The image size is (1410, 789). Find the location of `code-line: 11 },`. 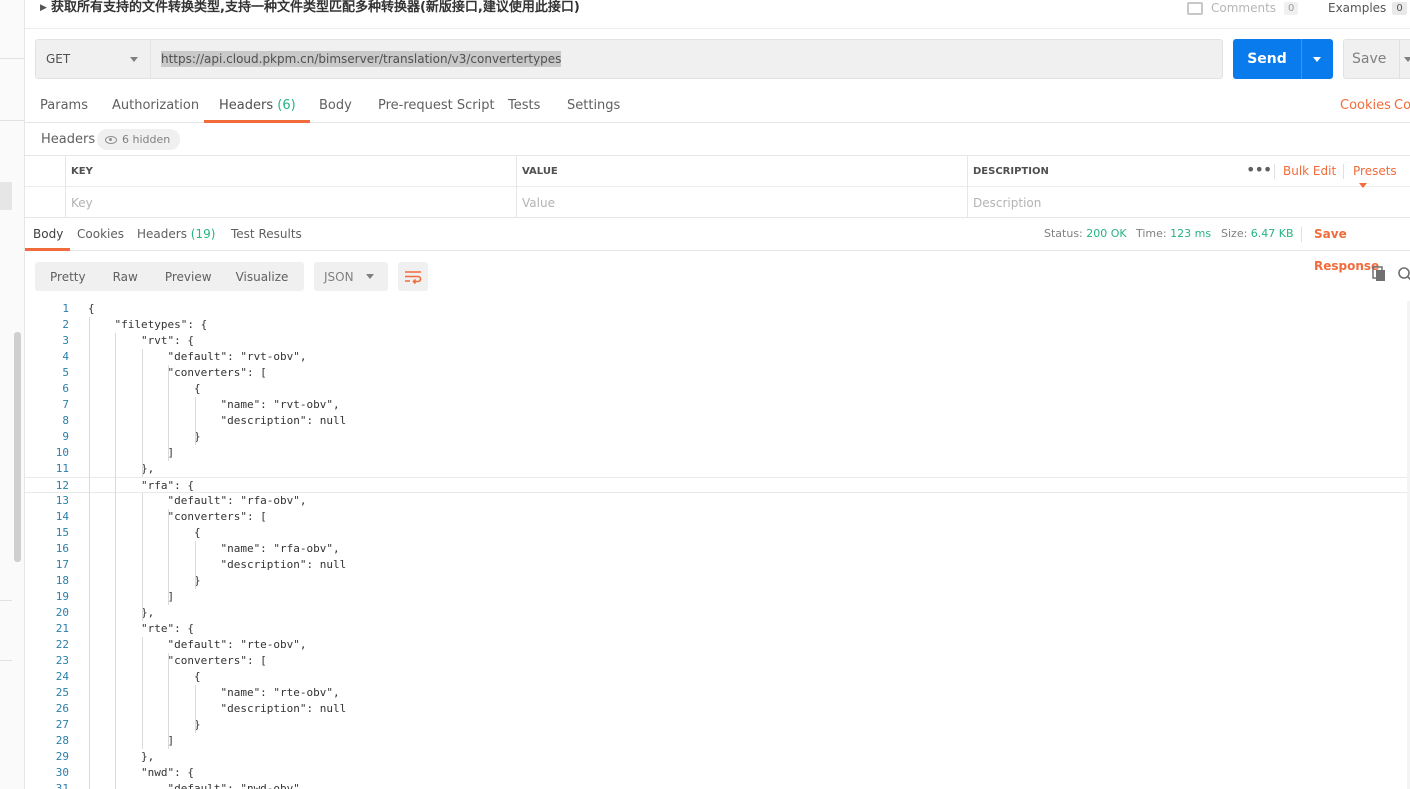

code-line: 11 }, is located at coordinates (717, 469).